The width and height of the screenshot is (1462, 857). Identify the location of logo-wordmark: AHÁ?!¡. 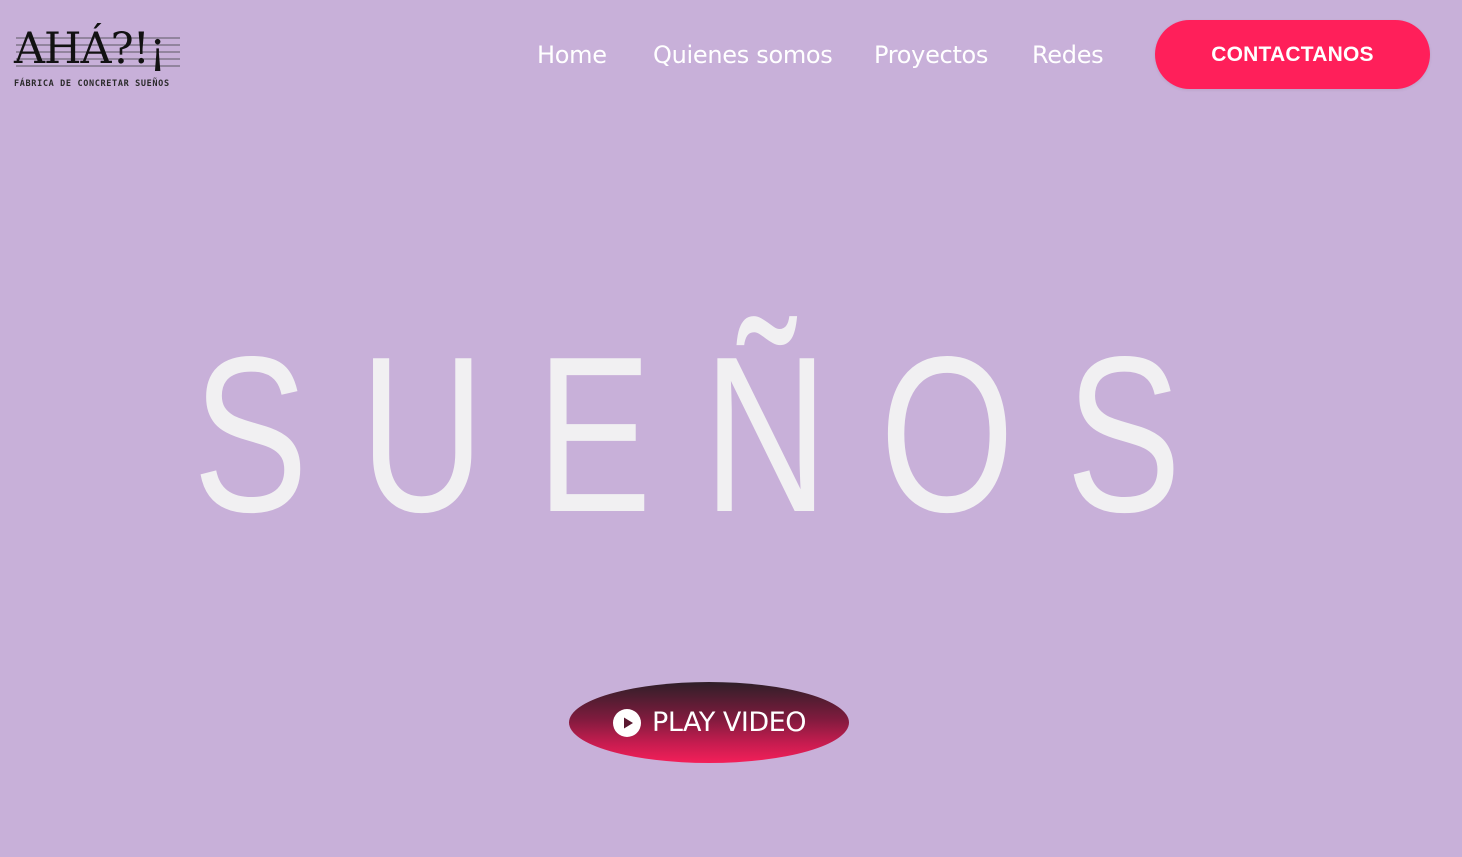
(90, 49).